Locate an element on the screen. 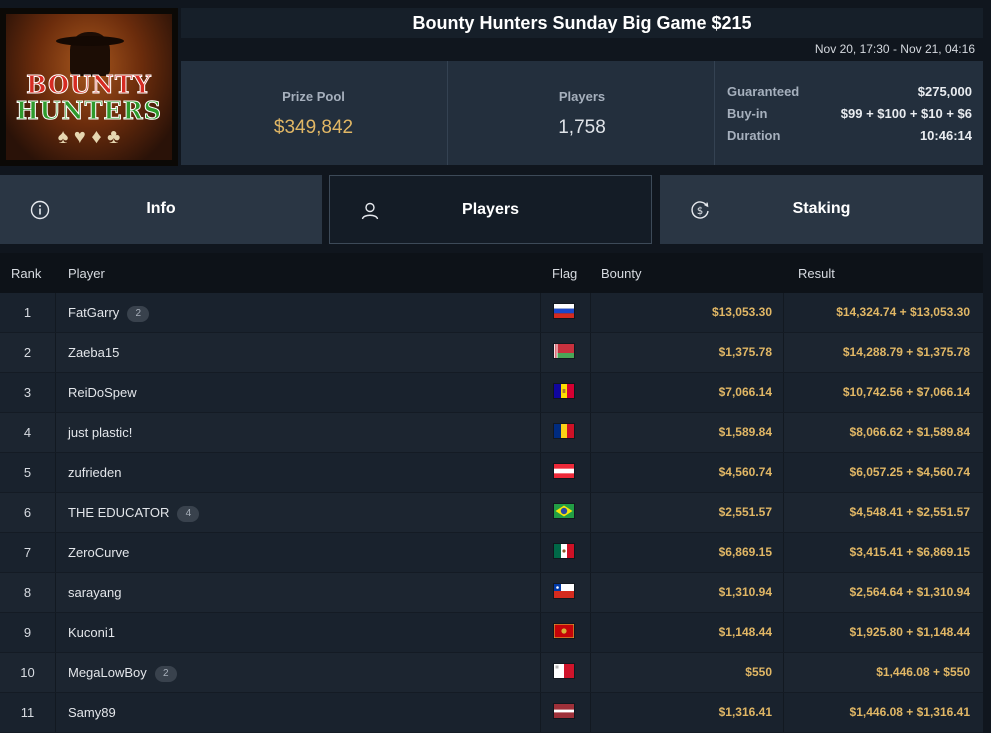 Image resolution: width=991 pixels, height=733 pixels. result-cell: $1,925.80 + $1,148.44 is located at coordinates (909, 632).